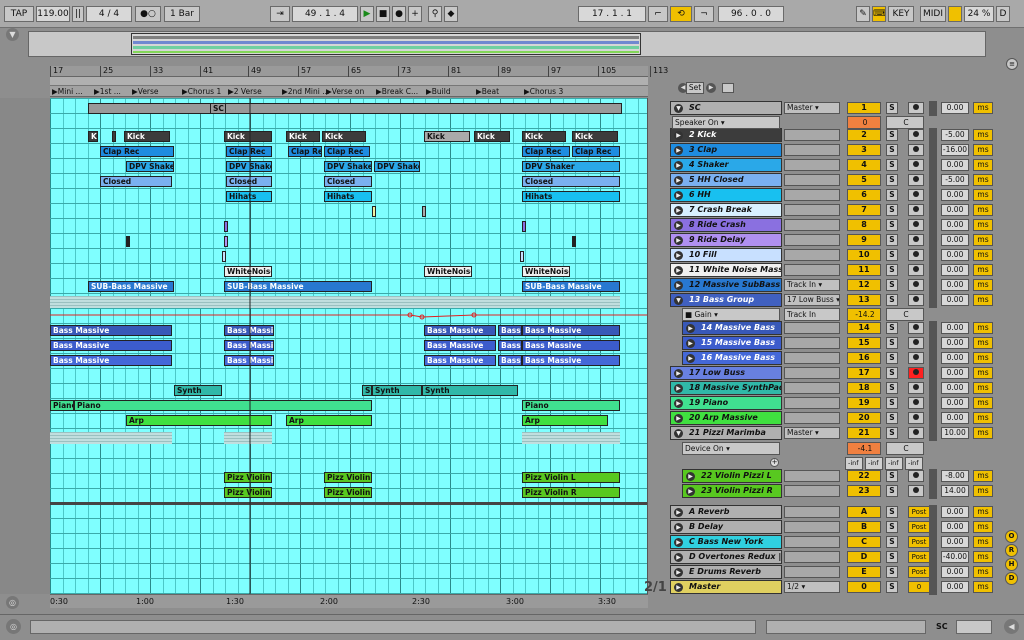  Describe the element at coordinates (732, 343) in the screenshot. I see `track-name: ▶ 15 Massive Bass` at that location.